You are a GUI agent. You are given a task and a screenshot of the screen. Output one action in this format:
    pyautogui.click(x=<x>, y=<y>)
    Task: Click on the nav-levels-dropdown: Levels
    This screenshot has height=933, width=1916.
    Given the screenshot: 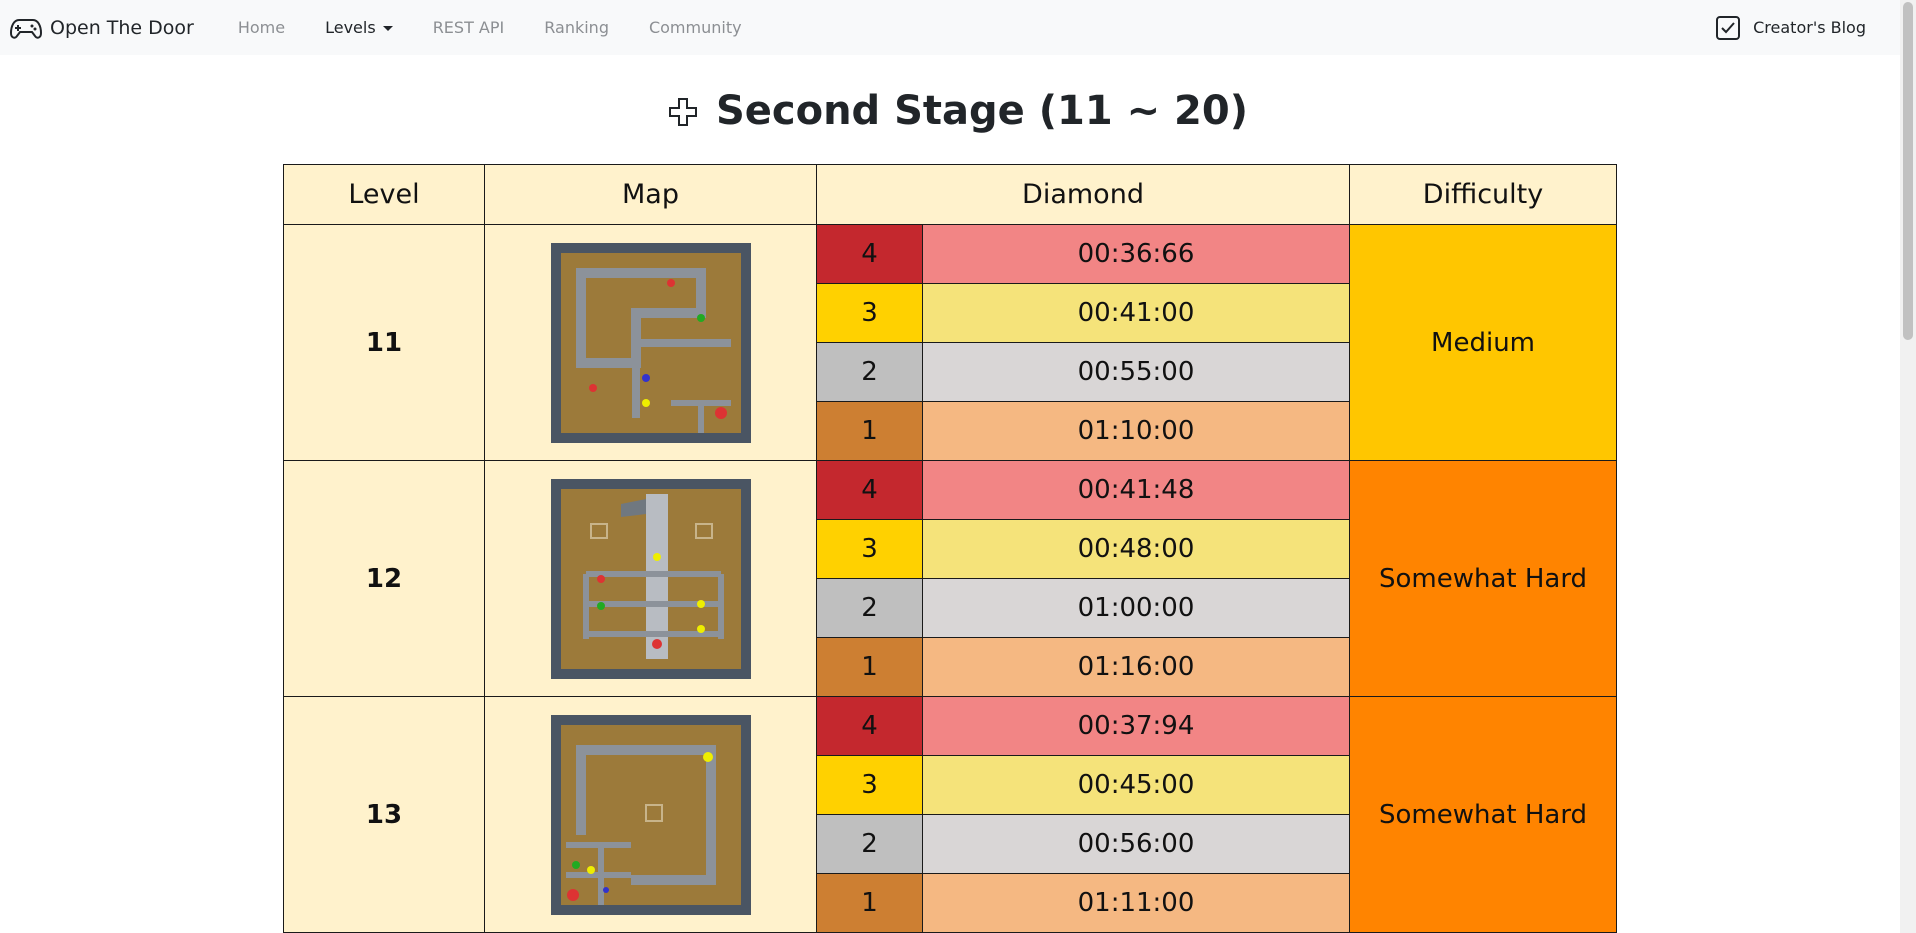 What is the action you would take?
    pyautogui.click(x=359, y=27)
    